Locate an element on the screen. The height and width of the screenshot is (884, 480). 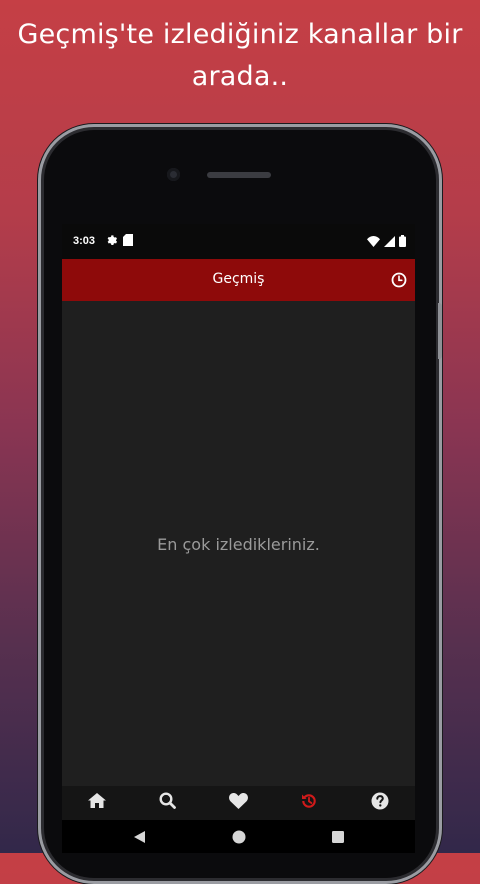
search-icon is located at coordinates (168, 803).